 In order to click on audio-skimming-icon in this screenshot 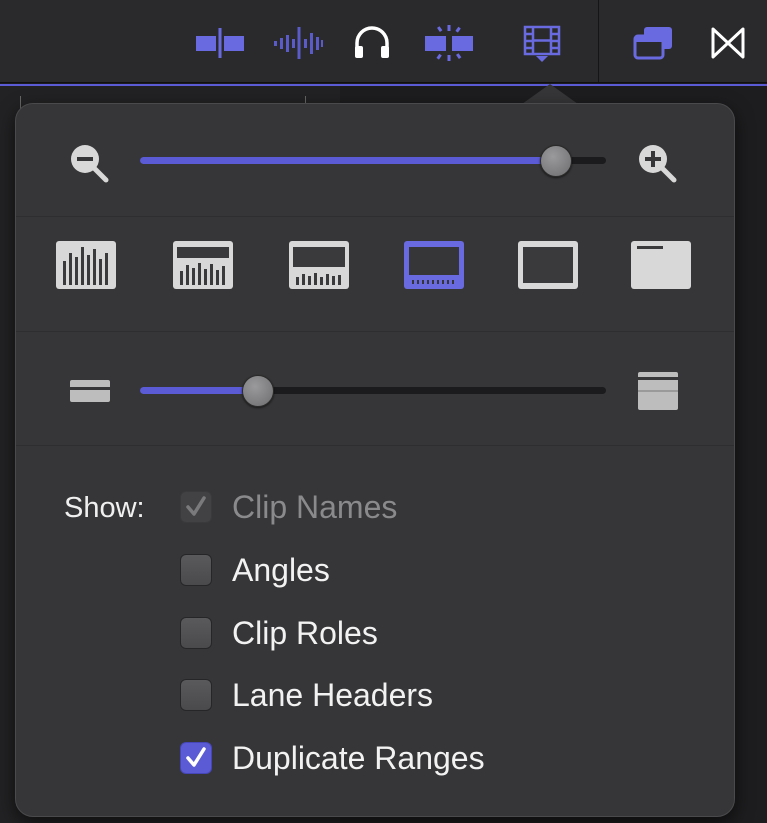, I will do `click(298, 43)`.